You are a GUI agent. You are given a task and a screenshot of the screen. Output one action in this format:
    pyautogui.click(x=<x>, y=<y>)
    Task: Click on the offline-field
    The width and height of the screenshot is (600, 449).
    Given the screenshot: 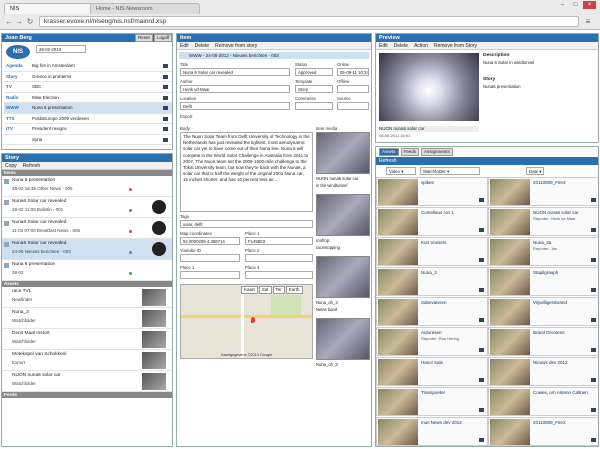 What is the action you would take?
    pyautogui.click(x=353, y=89)
    